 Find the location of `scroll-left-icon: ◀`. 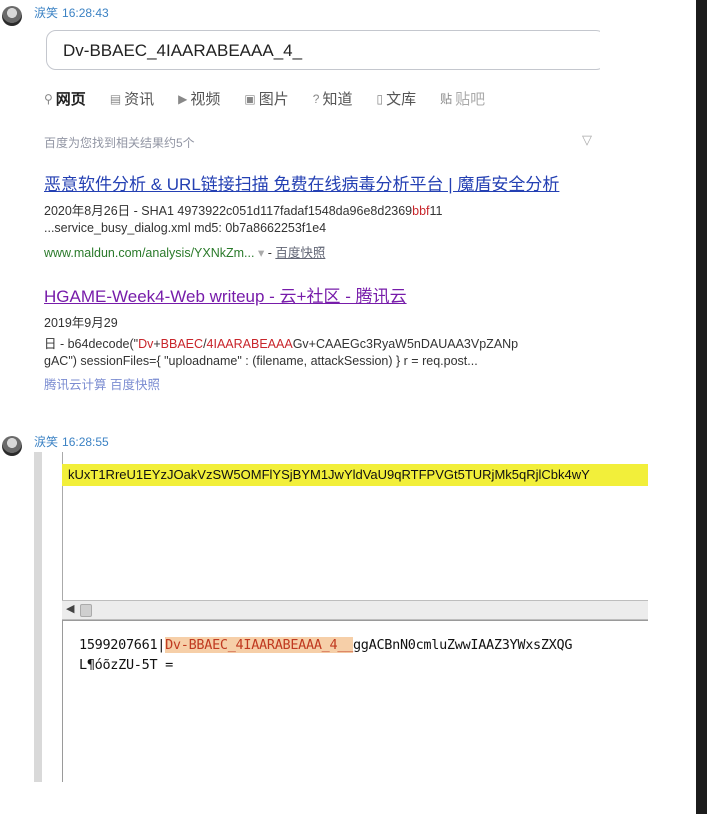

scroll-left-icon: ◀ is located at coordinates (70, 609).